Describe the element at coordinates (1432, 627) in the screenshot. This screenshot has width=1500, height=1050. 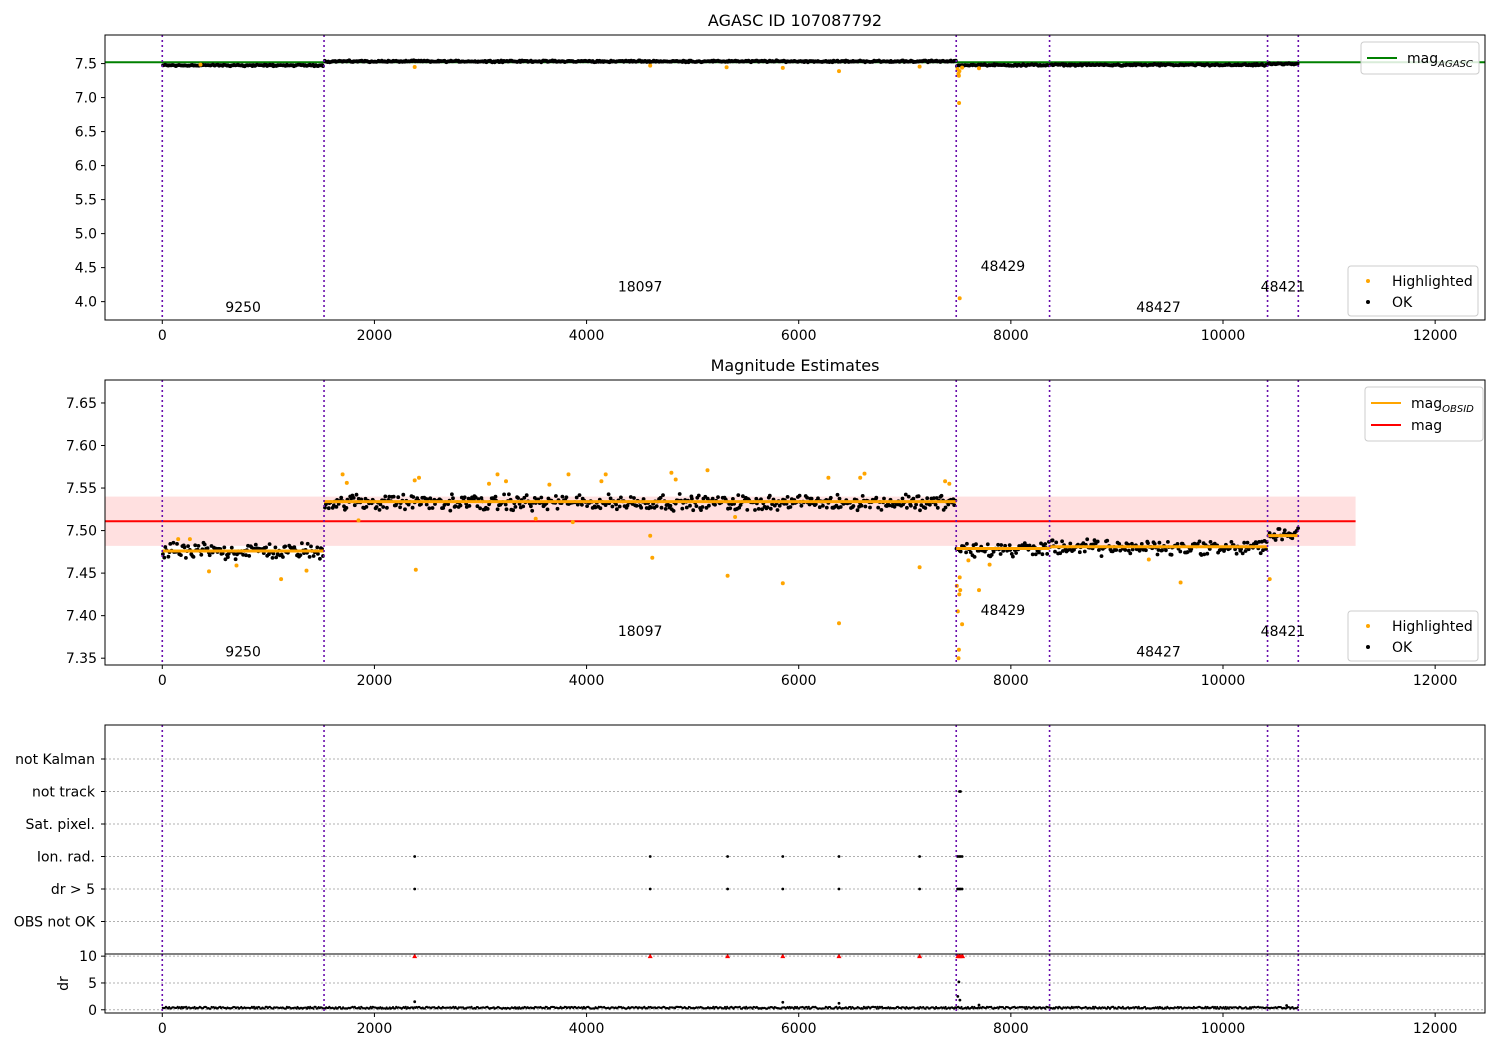
I see `legend-label: Highlighted` at that location.